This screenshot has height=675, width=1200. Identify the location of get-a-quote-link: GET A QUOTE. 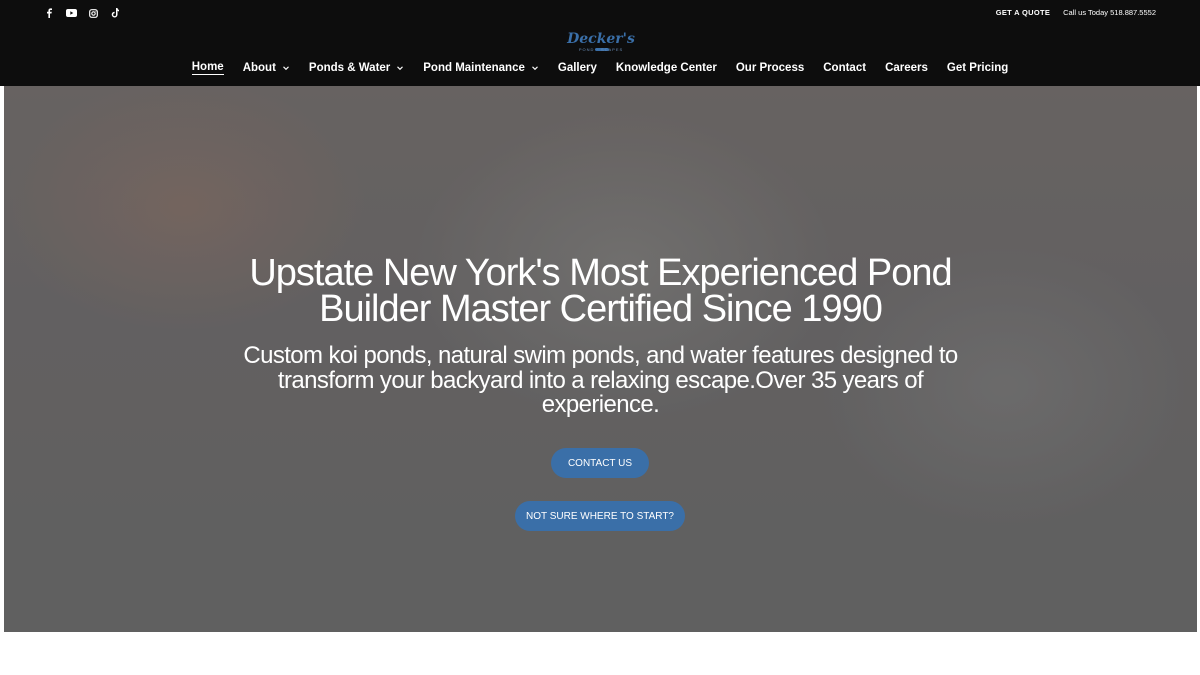
(1023, 12).